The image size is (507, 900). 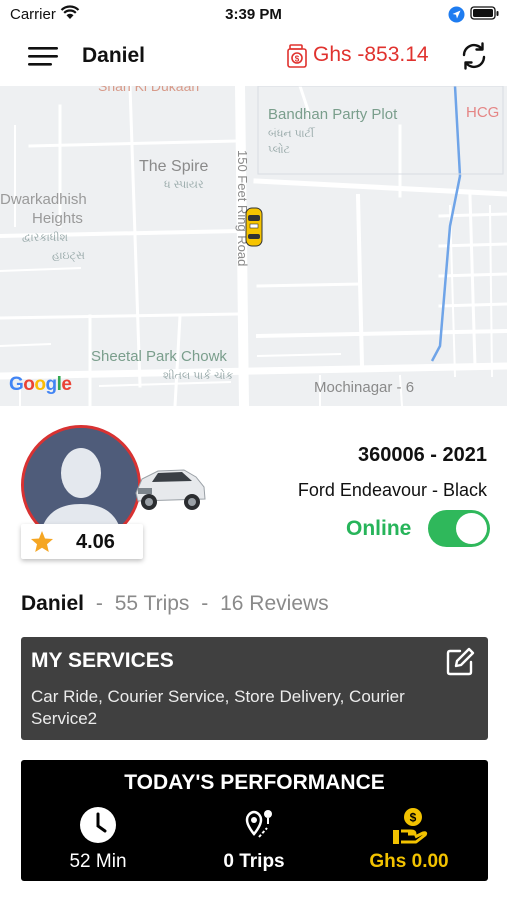 I want to click on edit-icon, so click(x=460, y=664).